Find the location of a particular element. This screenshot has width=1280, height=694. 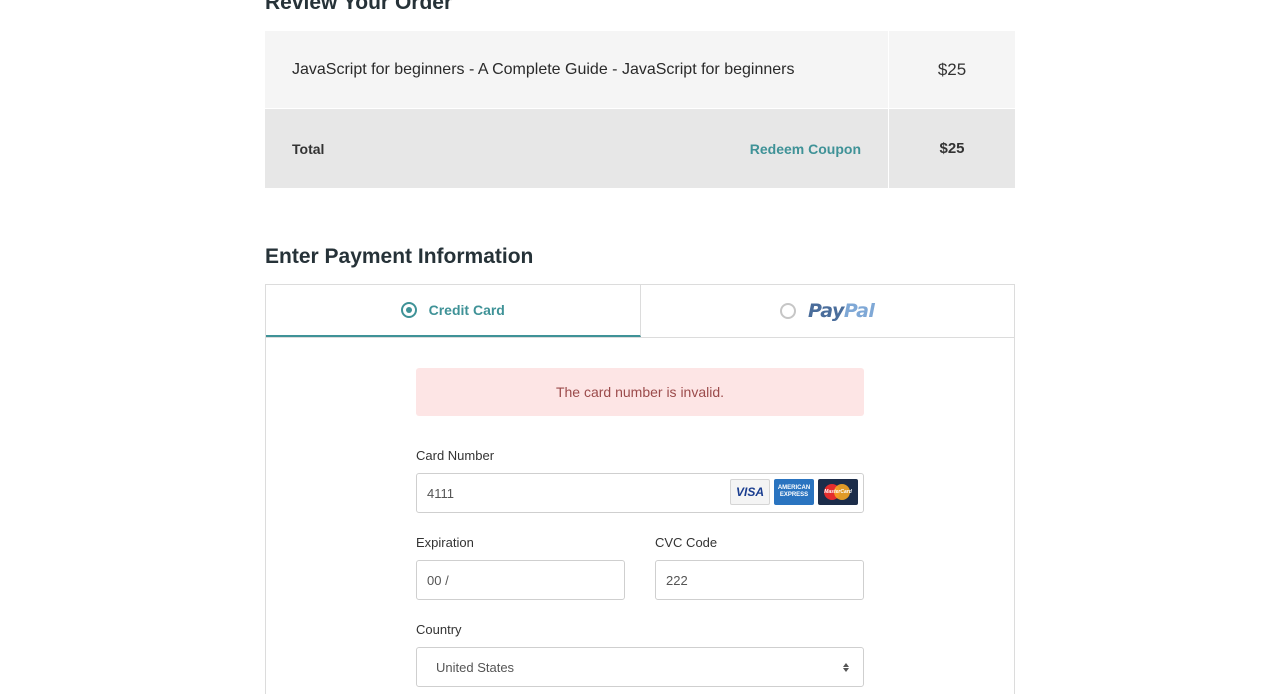

card-number-label: Card Number is located at coordinates (455, 455).